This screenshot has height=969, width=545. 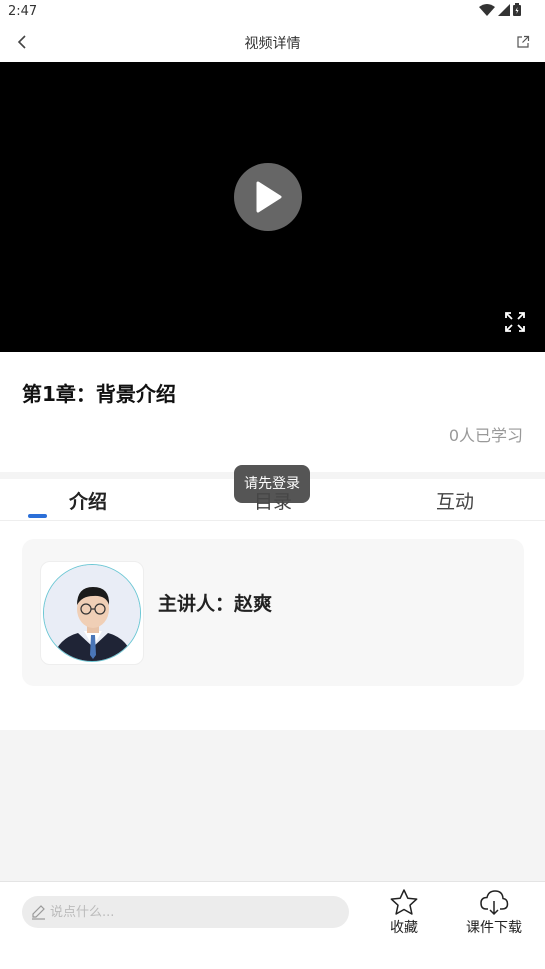 What do you see at coordinates (487, 9) in the screenshot?
I see `wifi-icon` at bounding box center [487, 9].